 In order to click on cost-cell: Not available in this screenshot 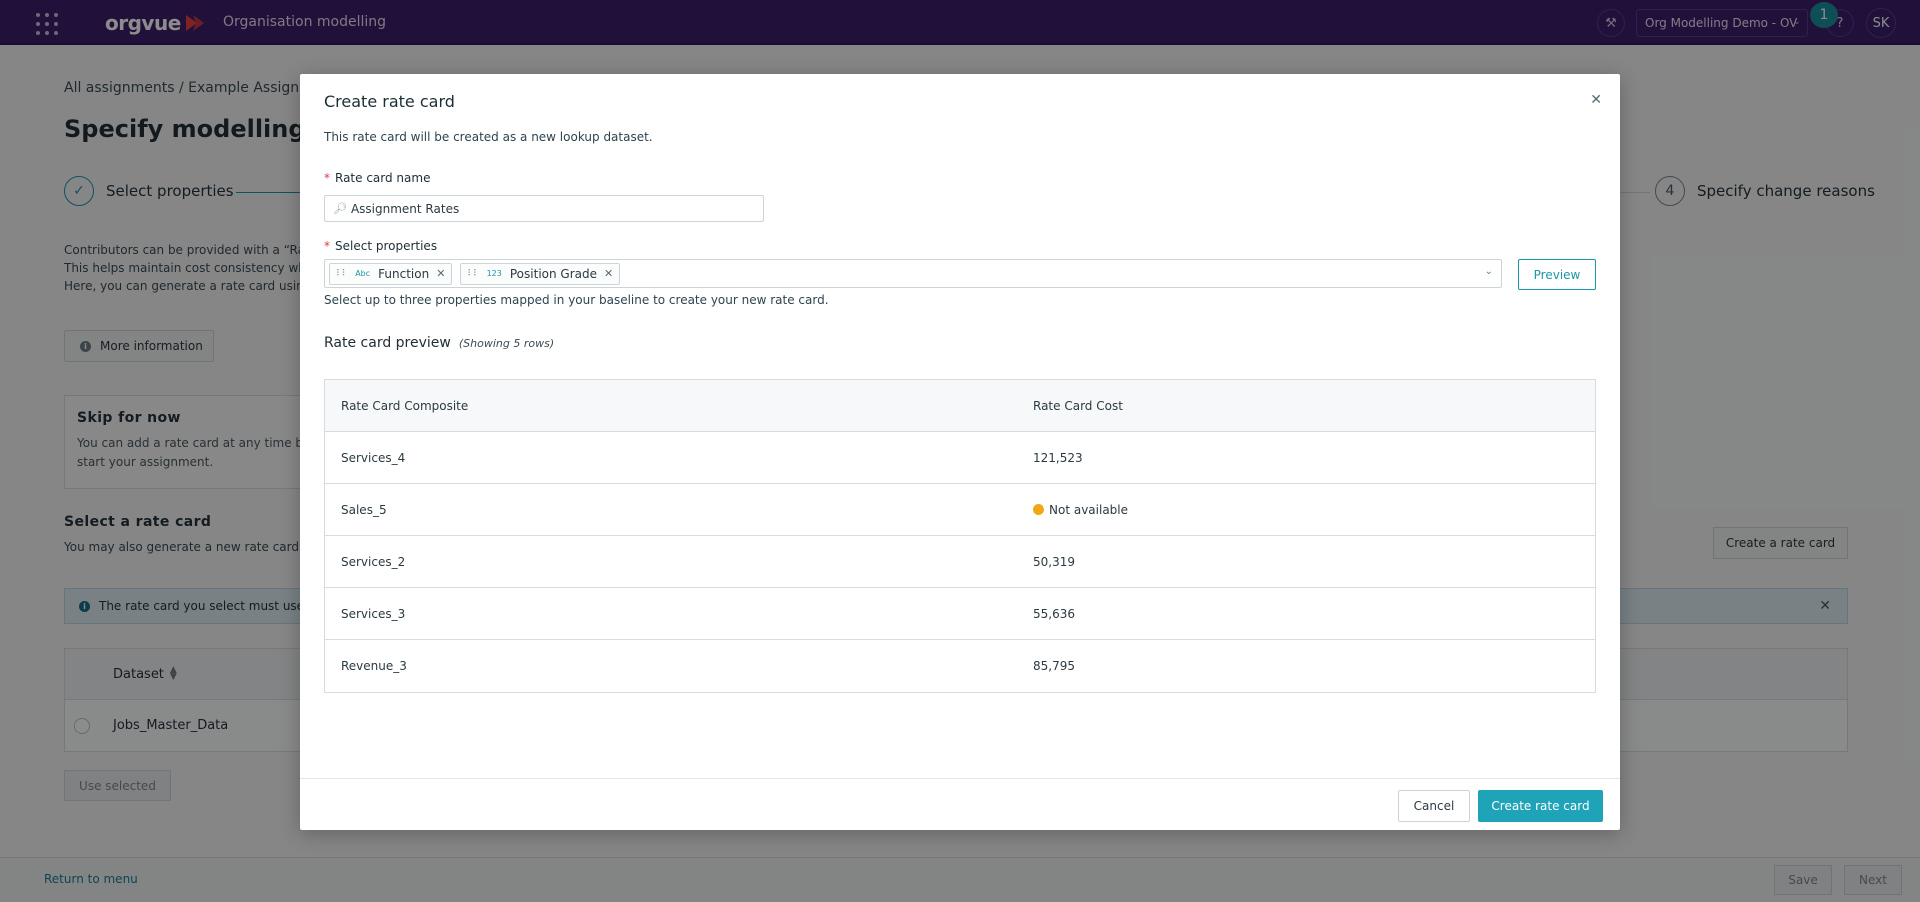, I will do `click(1314, 510)`.